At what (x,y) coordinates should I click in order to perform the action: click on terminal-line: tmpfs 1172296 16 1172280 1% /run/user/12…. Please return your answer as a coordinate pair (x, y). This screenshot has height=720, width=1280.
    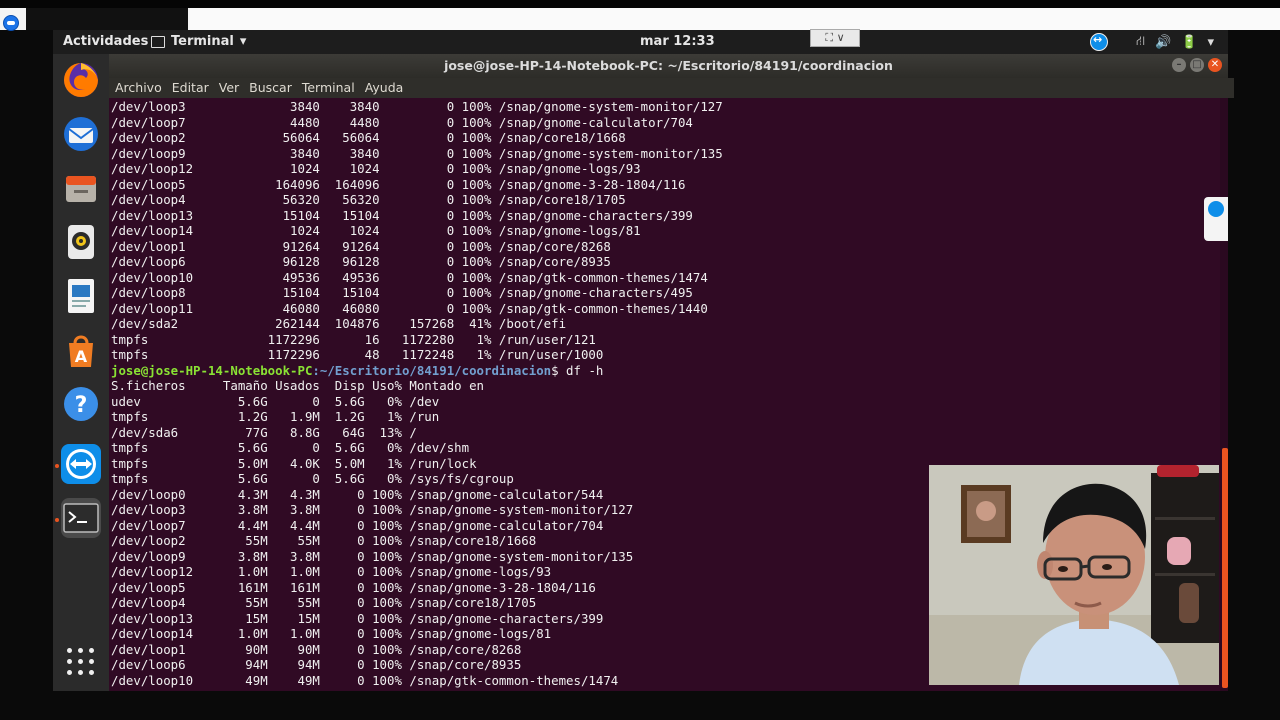
    Looking at the image, I should click on (353, 339).